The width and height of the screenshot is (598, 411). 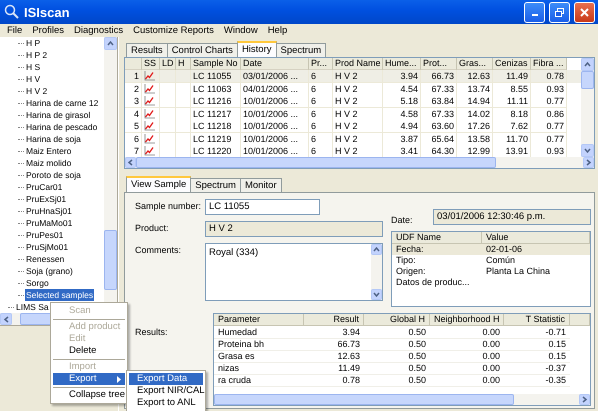 I want to click on table-cell: Humedad, so click(x=259, y=332).